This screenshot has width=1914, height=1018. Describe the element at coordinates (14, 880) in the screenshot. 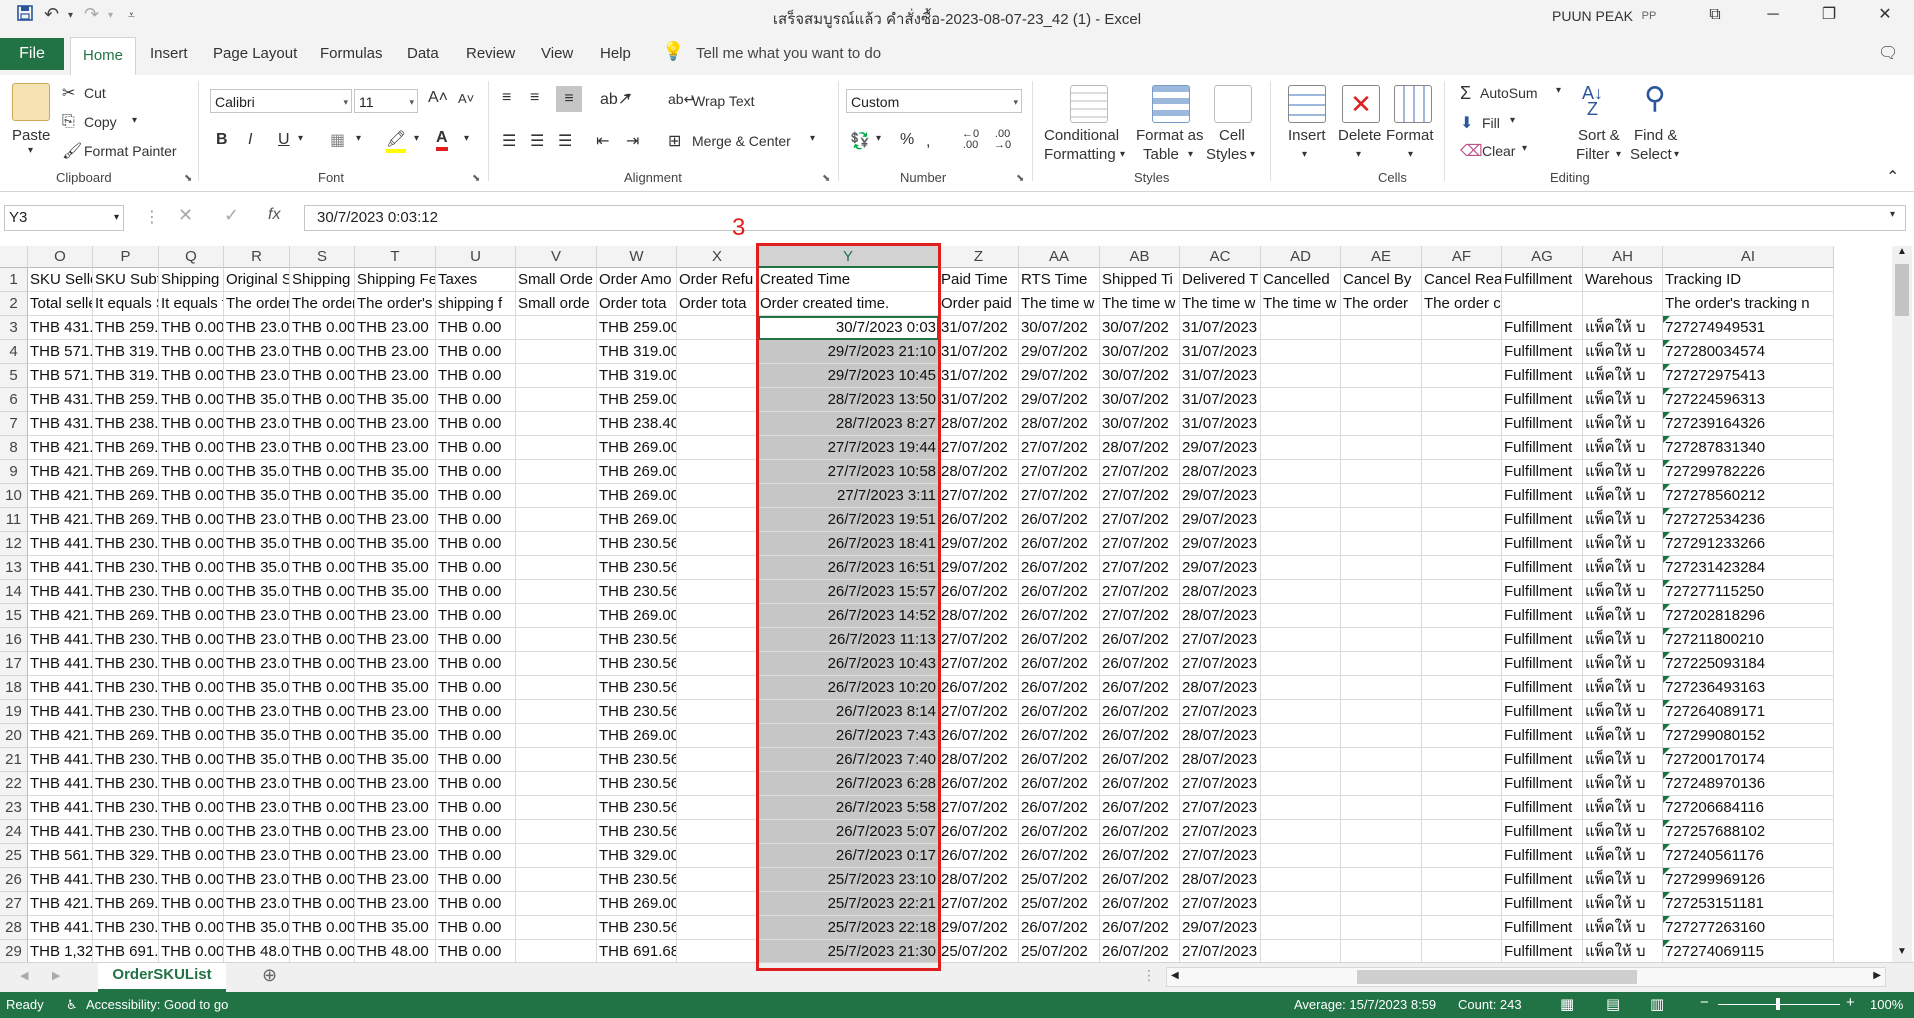

I see `row-header: 26` at that location.